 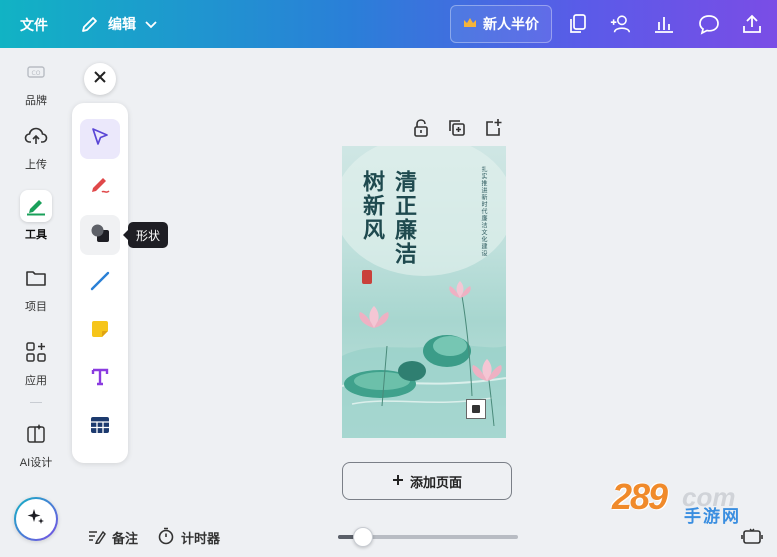 I want to click on ai-design-icon, so click(x=36, y=434).